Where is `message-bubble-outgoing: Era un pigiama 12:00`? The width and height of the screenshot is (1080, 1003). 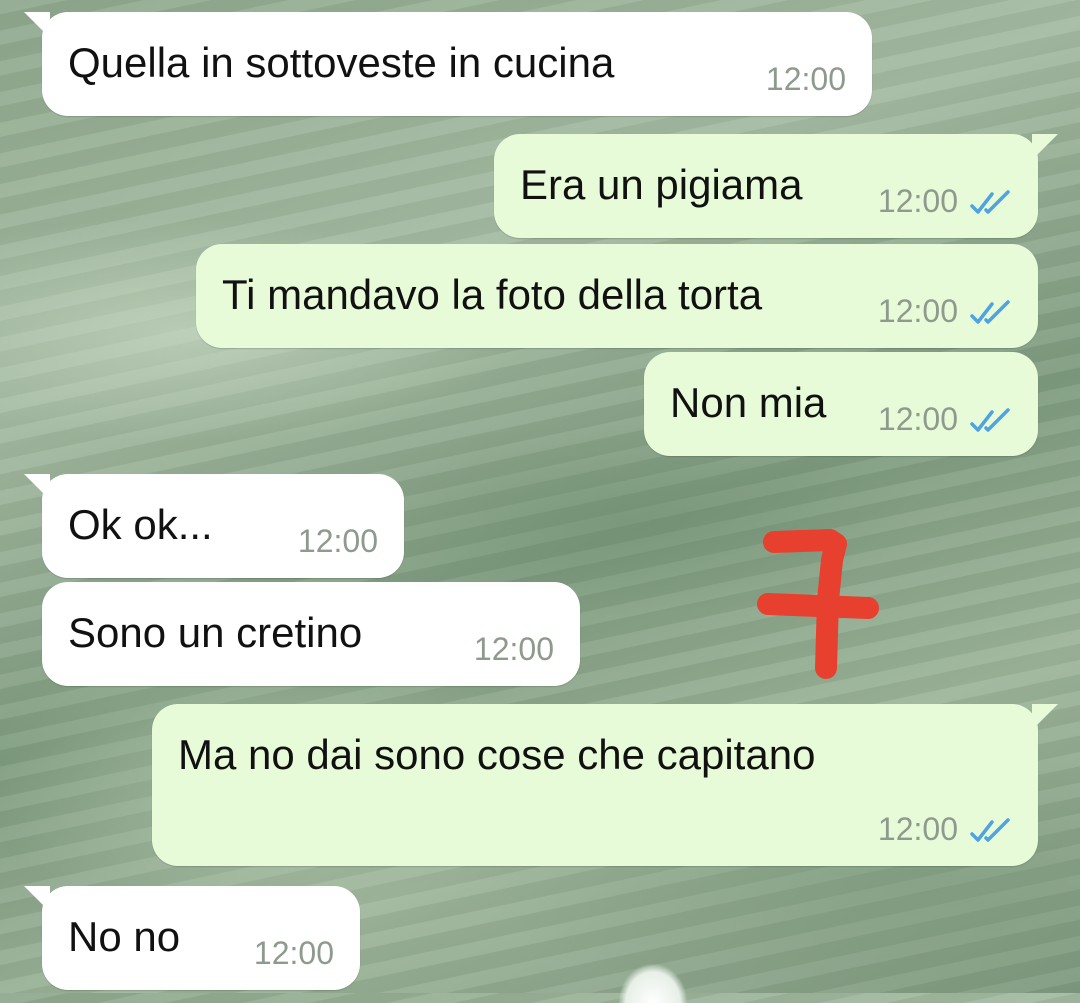
message-bubble-outgoing: Era un pigiama 12:00 is located at coordinates (776, 186).